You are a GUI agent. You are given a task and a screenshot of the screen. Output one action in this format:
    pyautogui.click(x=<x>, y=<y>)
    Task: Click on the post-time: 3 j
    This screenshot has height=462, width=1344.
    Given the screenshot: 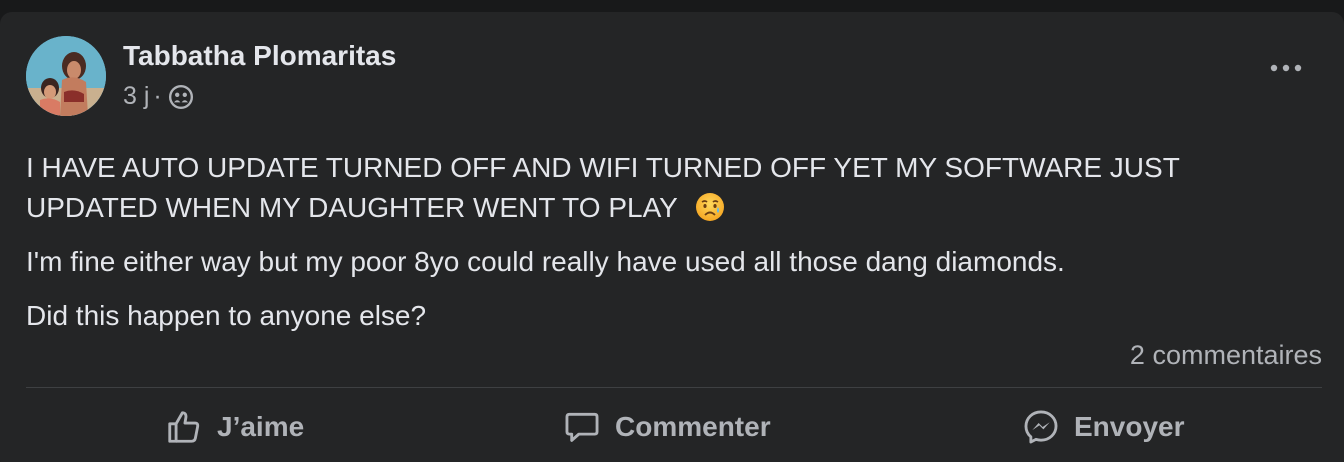 What is the action you would take?
    pyautogui.click(x=136, y=96)
    